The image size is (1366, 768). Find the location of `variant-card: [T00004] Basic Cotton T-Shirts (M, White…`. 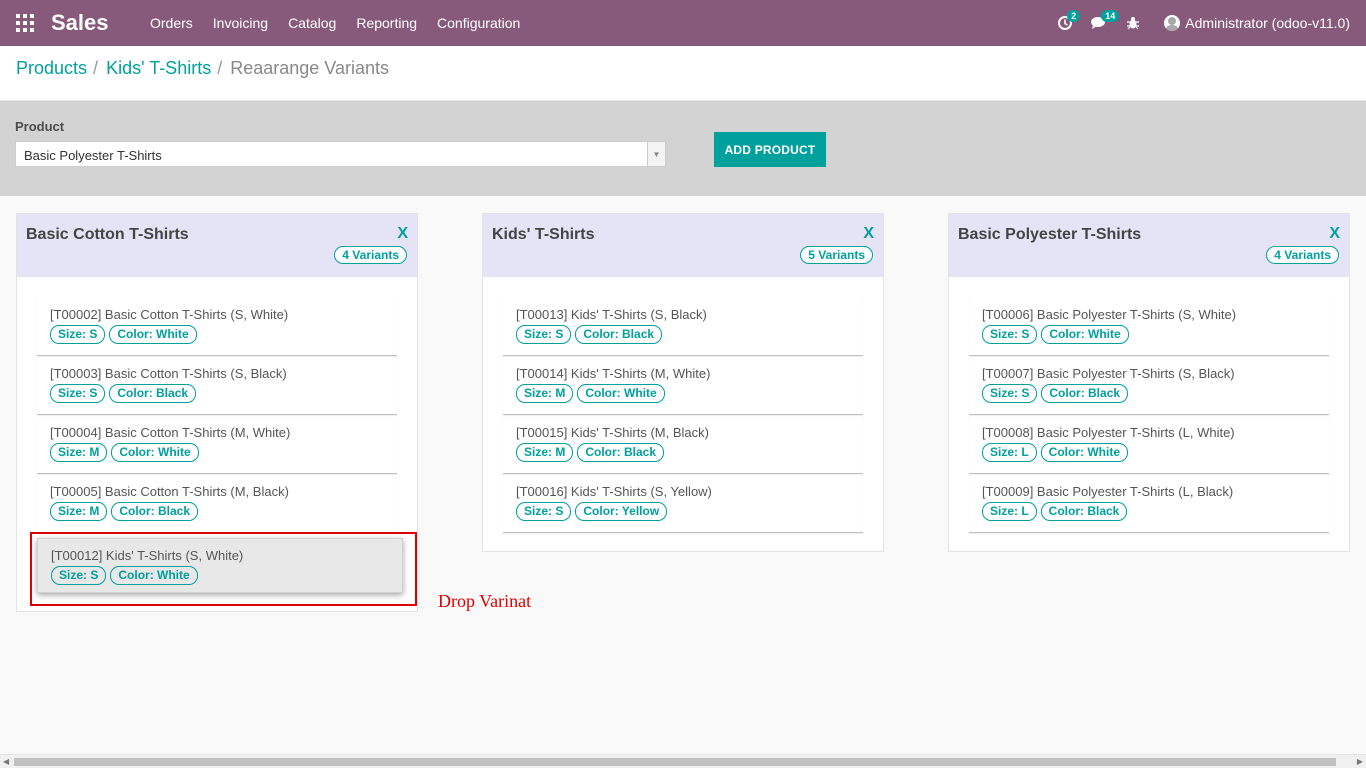

variant-card: [T00004] Basic Cotton T-Shirts (M, White… is located at coordinates (217, 444).